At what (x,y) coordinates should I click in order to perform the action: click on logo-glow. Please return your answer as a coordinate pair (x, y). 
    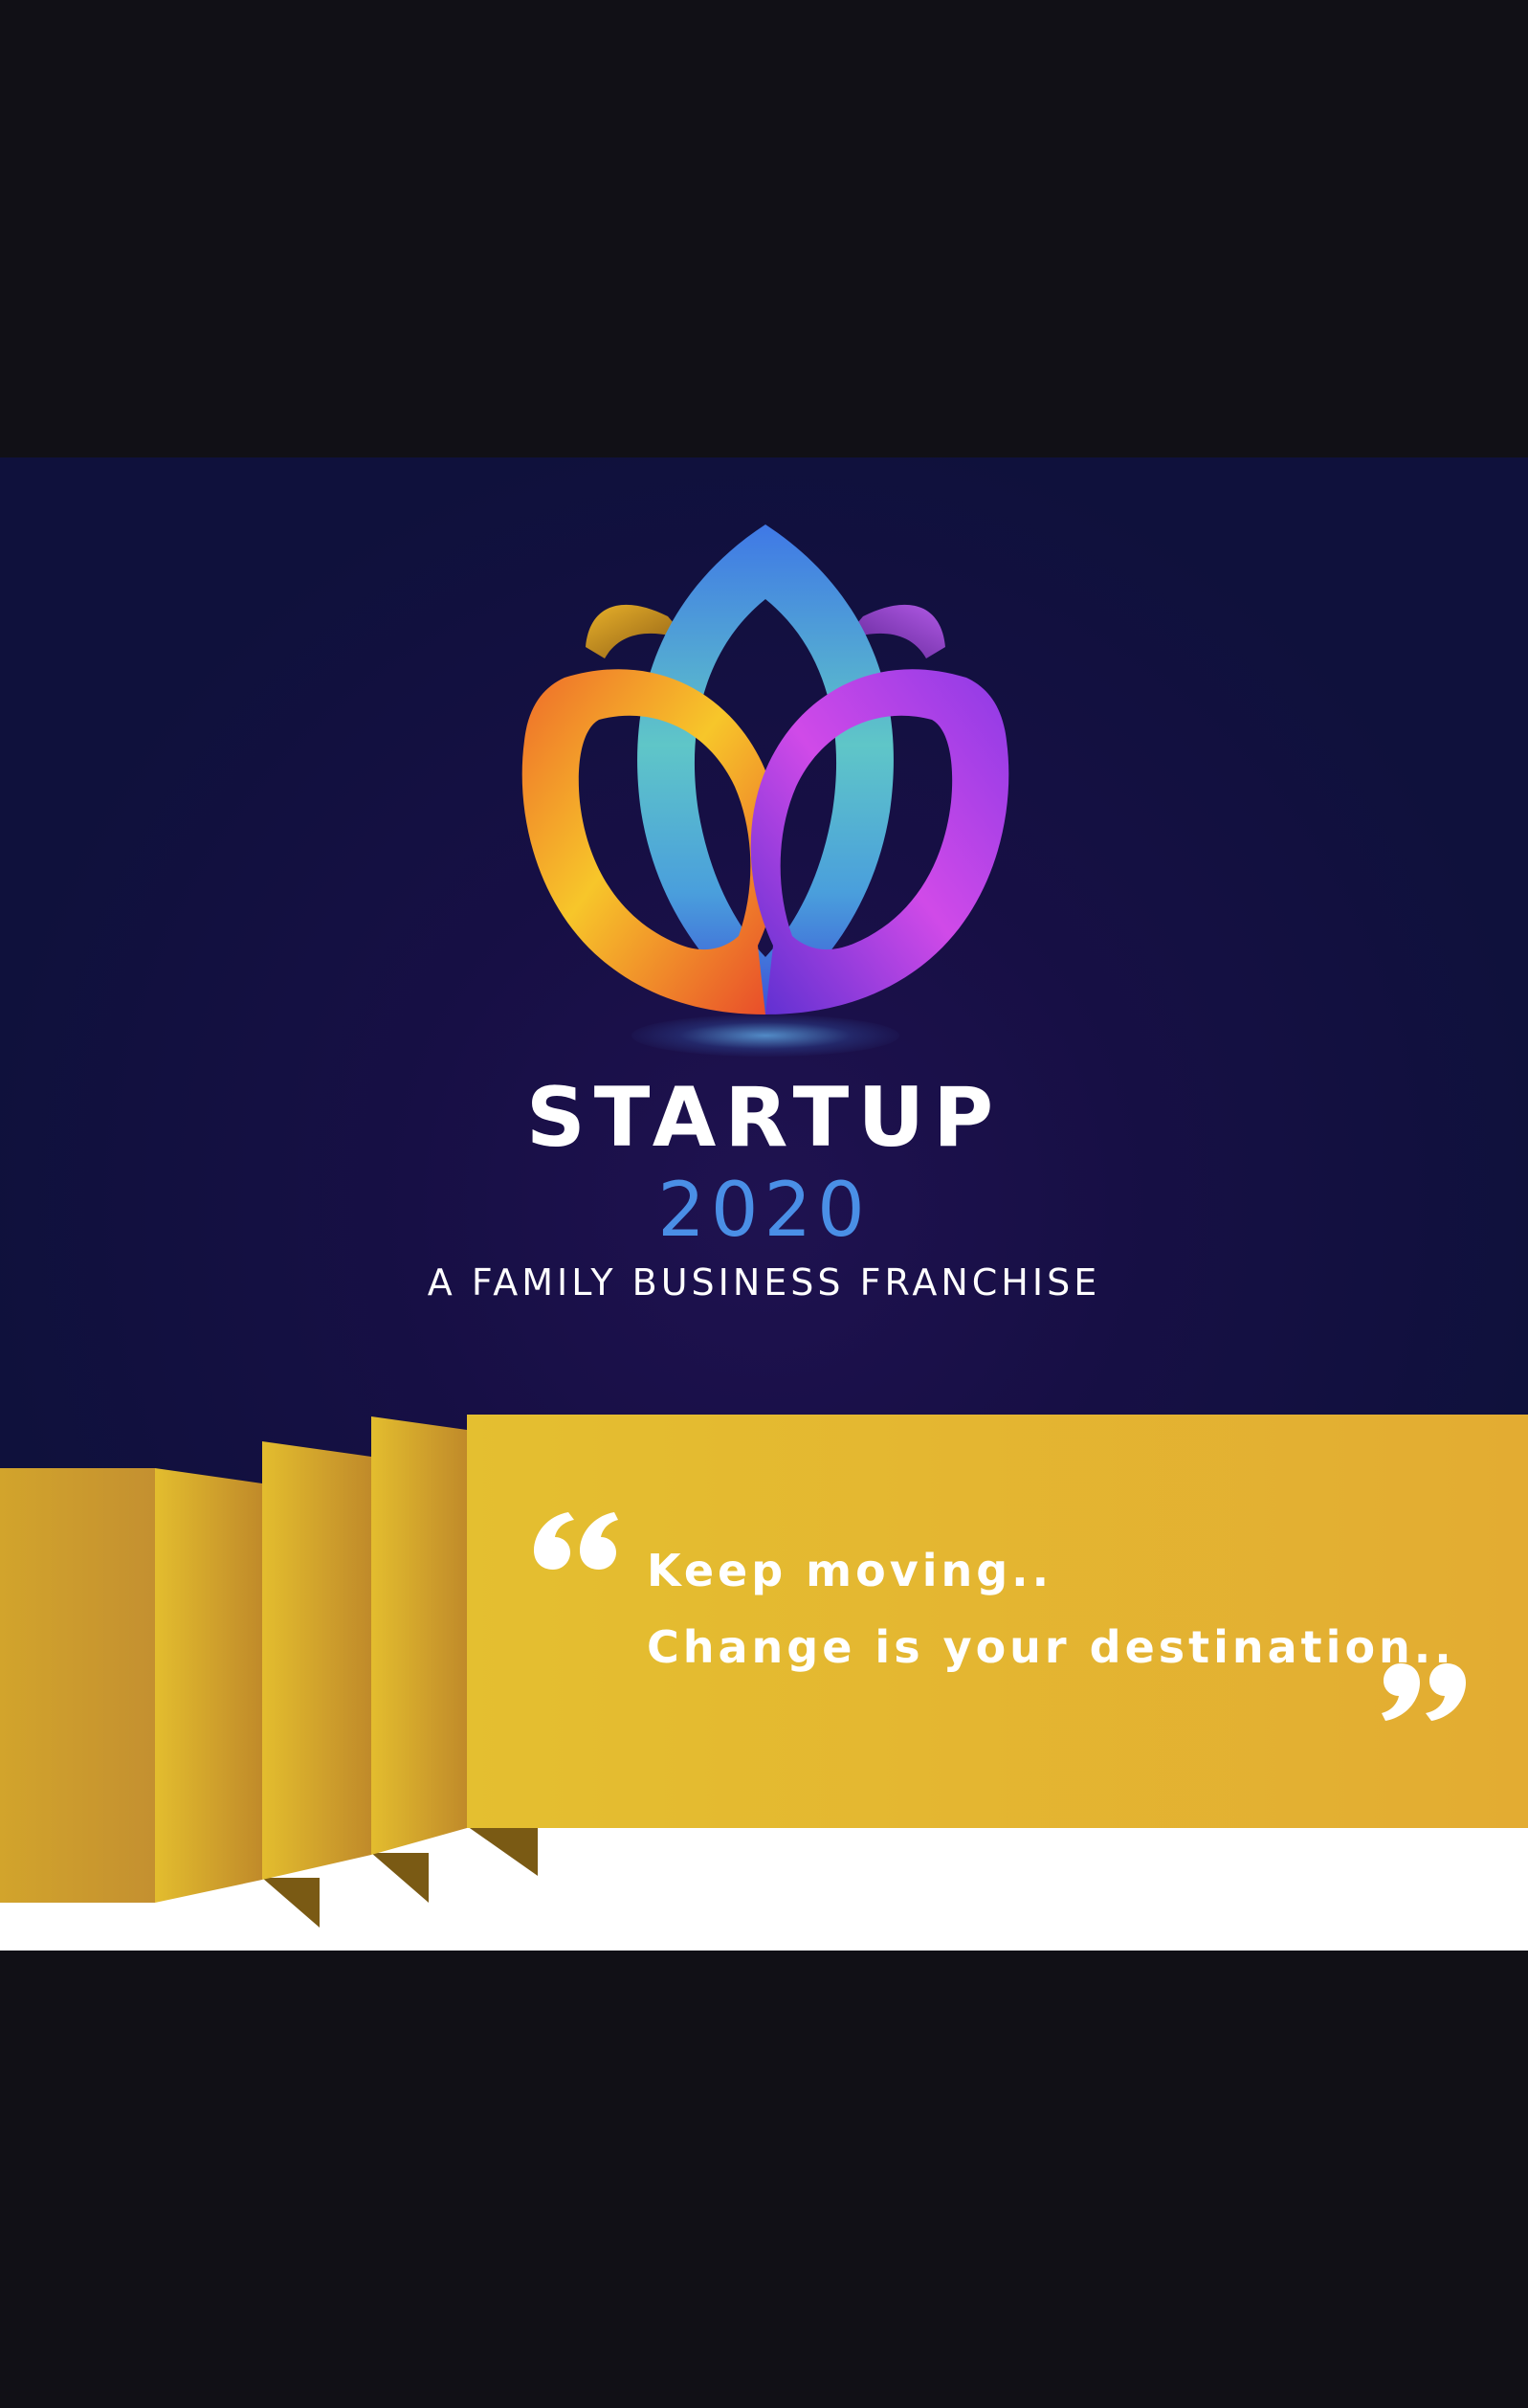
    Looking at the image, I should click on (765, 1035).